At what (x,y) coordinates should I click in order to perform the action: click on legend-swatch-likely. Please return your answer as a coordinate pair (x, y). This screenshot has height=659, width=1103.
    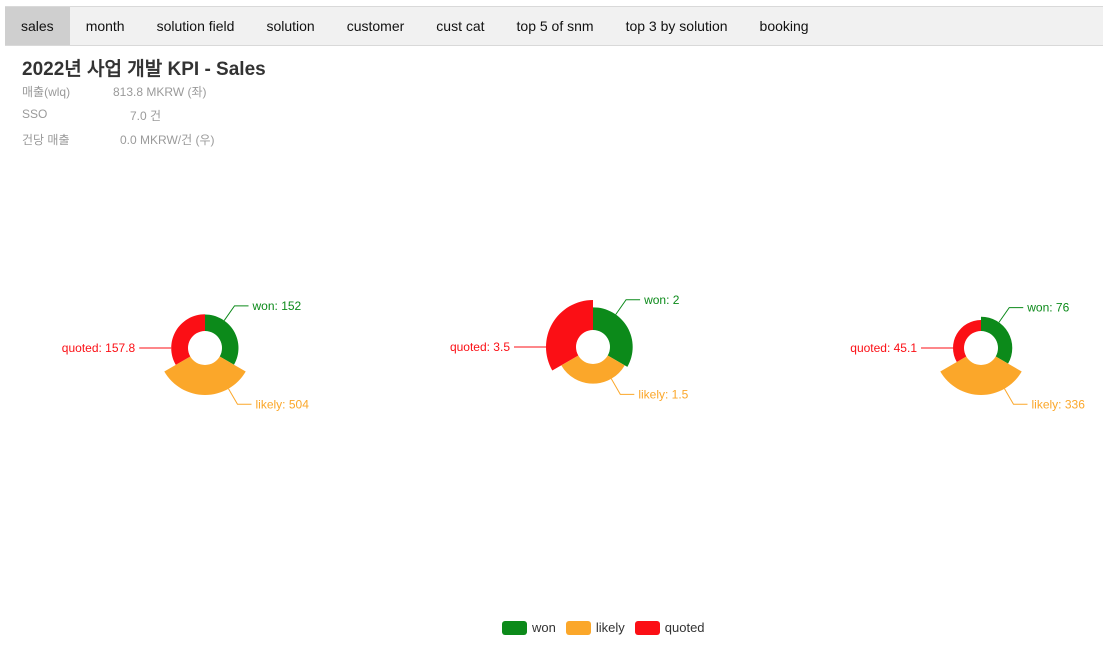
    Looking at the image, I should click on (578, 627).